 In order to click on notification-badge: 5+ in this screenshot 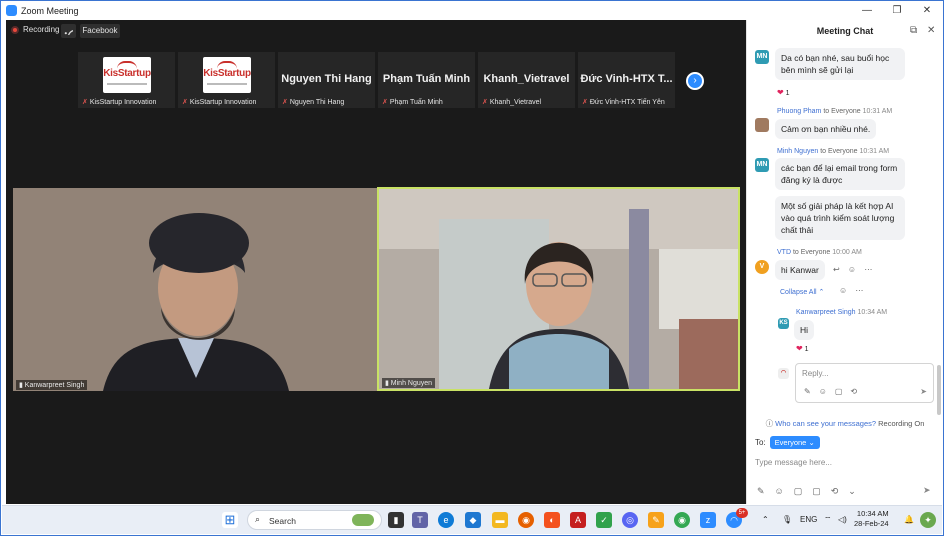, I will do `click(742, 513)`.